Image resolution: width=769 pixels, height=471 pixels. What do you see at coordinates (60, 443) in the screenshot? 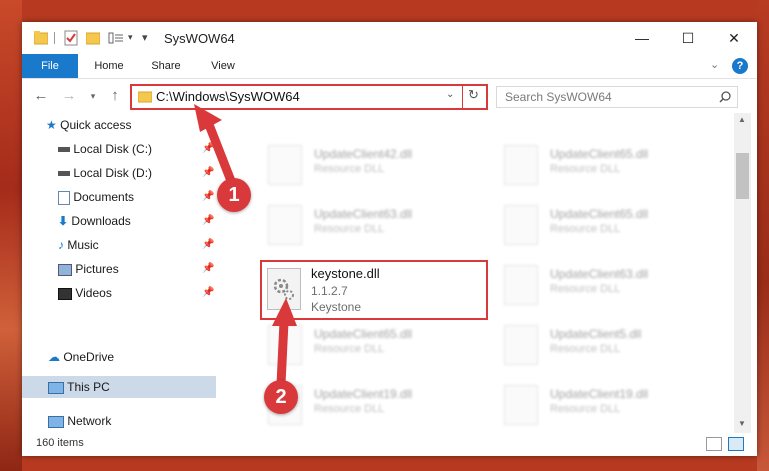
I see `item-count: 160 items` at bounding box center [60, 443].